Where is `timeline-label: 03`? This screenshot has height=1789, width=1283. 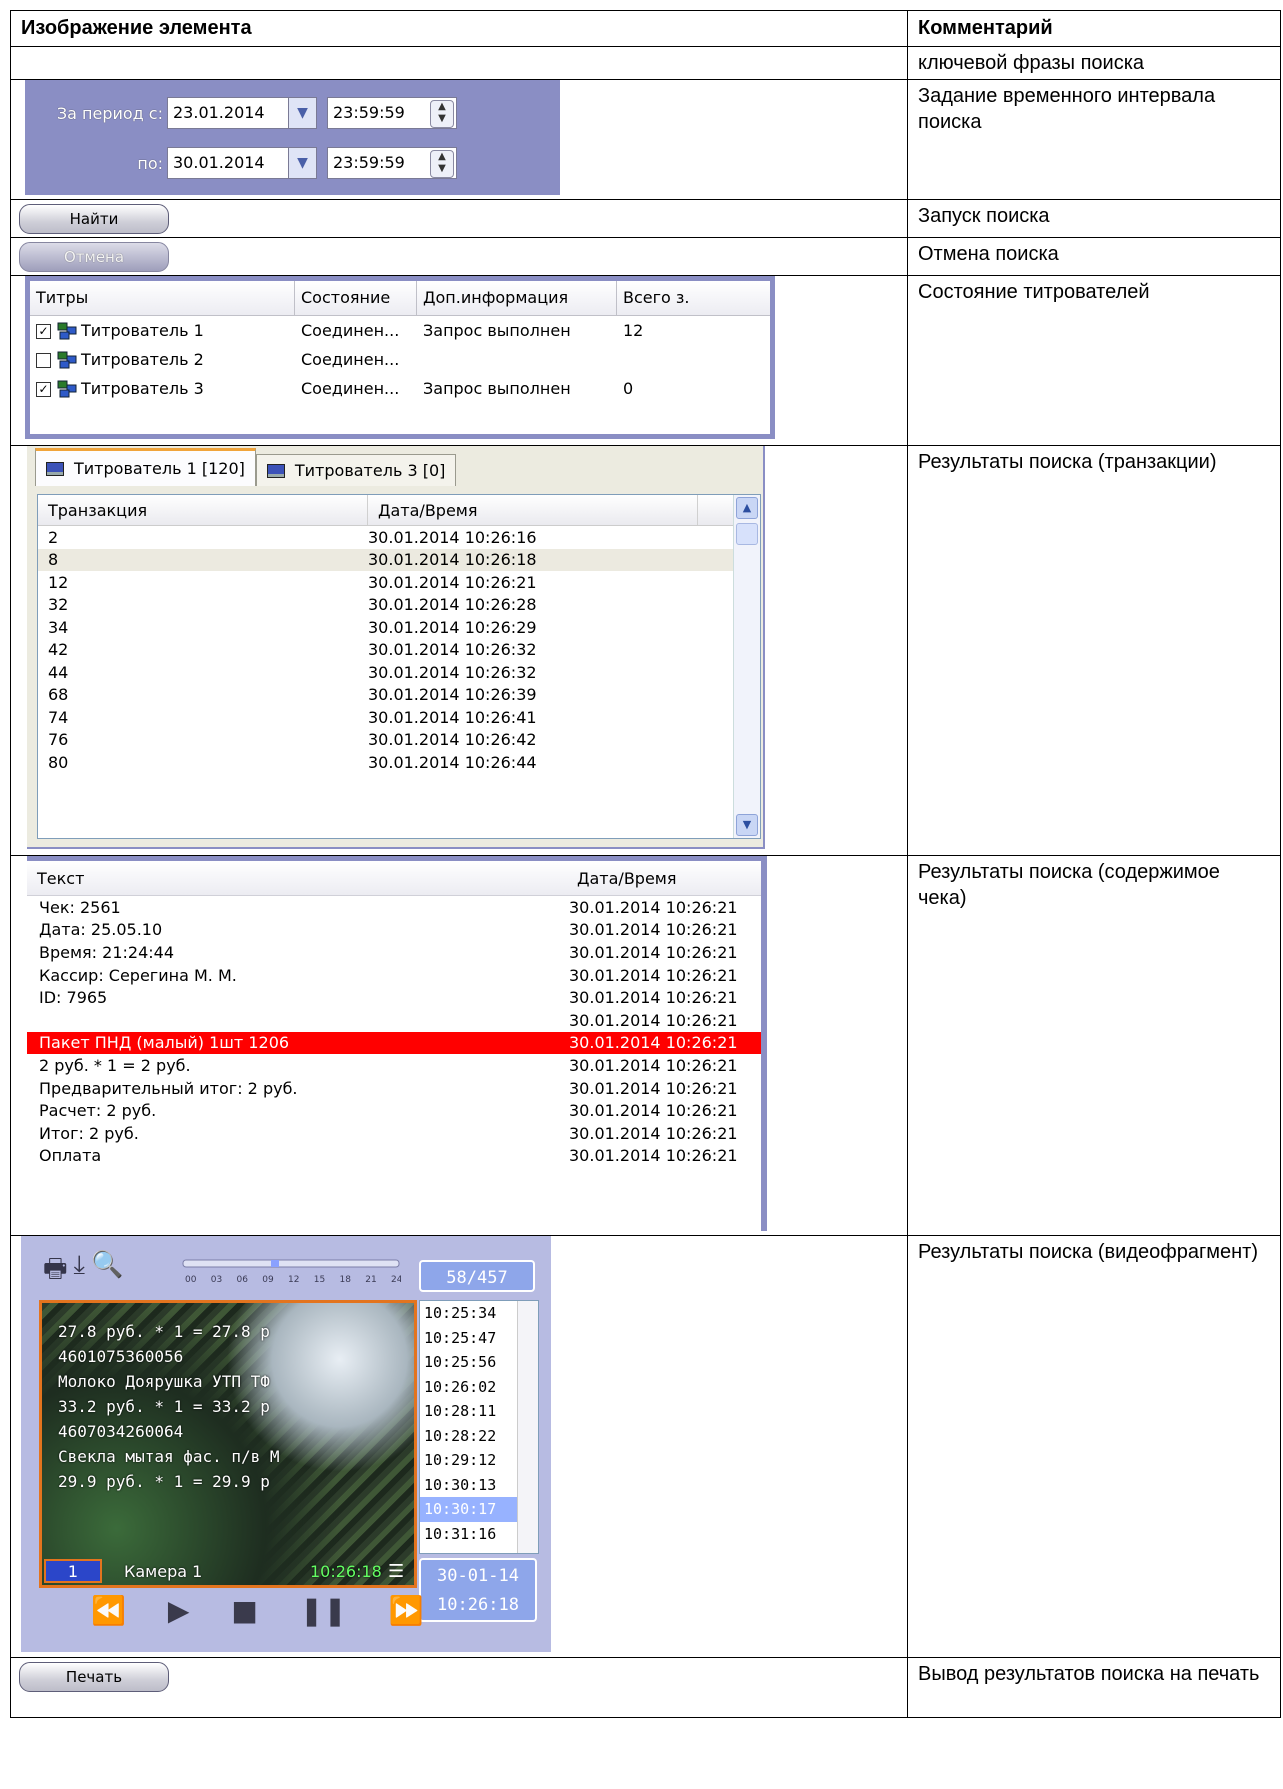 timeline-label: 03 is located at coordinates (216, 1280).